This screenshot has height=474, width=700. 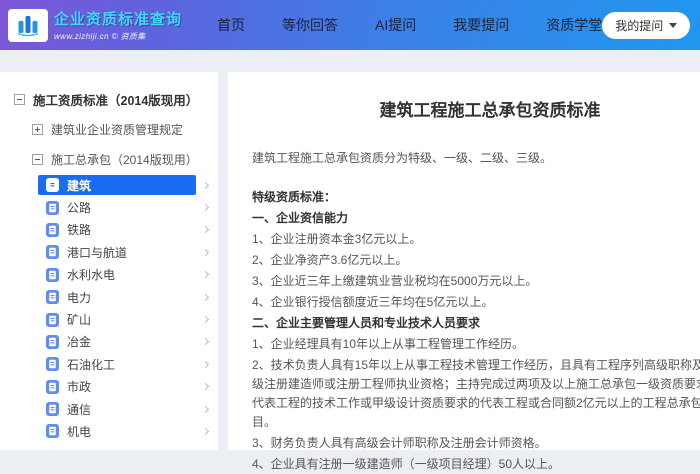 What do you see at coordinates (395, 25) in the screenshot?
I see `nav-ai-question: AI提问` at bounding box center [395, 25].